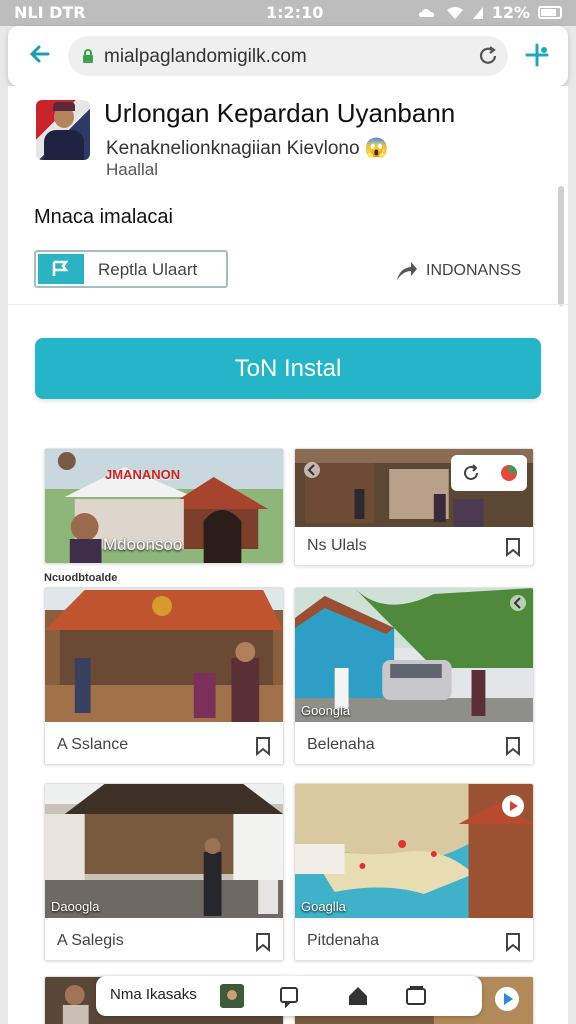 The image size is (576, 1024). What do you see at coordinates (93, 744) in the screenshot?
I see `card-caption: A Sslance` at bounding box center [93, 744].